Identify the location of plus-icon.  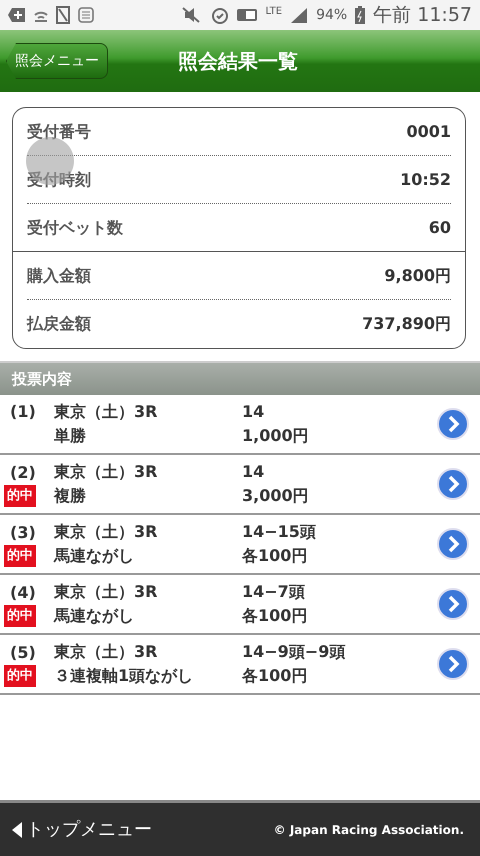
(17, 15).